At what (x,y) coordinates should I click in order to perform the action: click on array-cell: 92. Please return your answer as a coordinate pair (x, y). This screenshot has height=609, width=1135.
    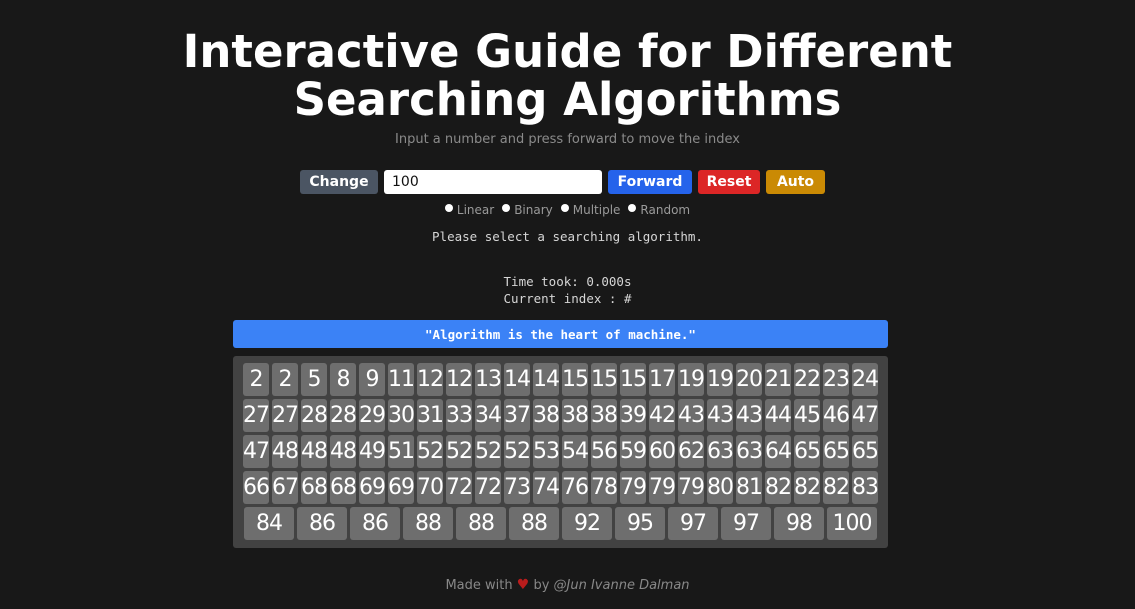
    Looking at the image, I should click on (587, 523).